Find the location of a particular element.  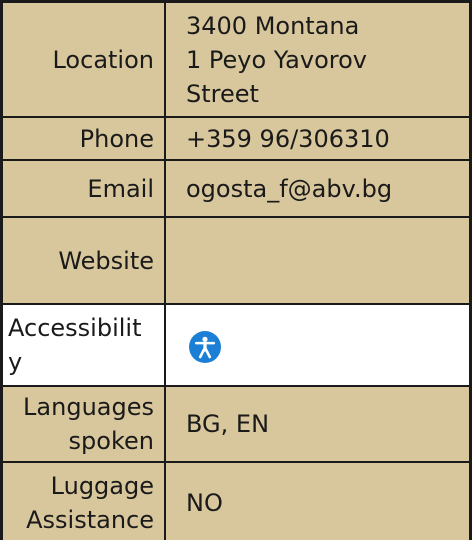

website-label-text: Website is located at coordinates (106, 260).